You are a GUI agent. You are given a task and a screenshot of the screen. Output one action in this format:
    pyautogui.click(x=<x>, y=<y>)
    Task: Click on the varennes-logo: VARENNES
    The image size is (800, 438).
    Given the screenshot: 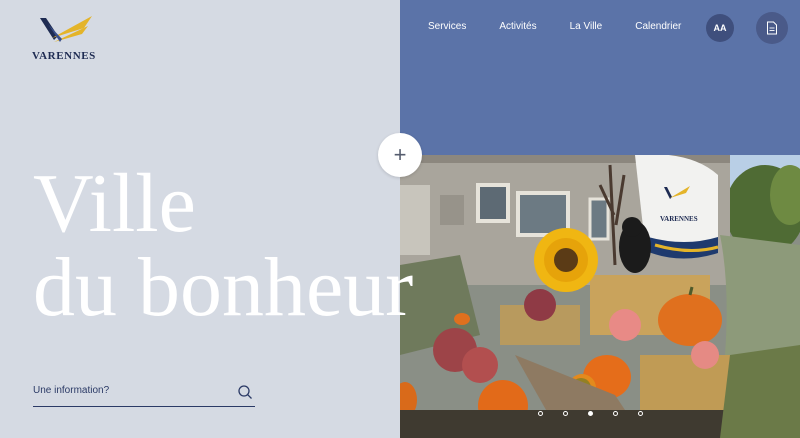 What is the action you would take?
    pyautogui.click(x=67, y=38)
    